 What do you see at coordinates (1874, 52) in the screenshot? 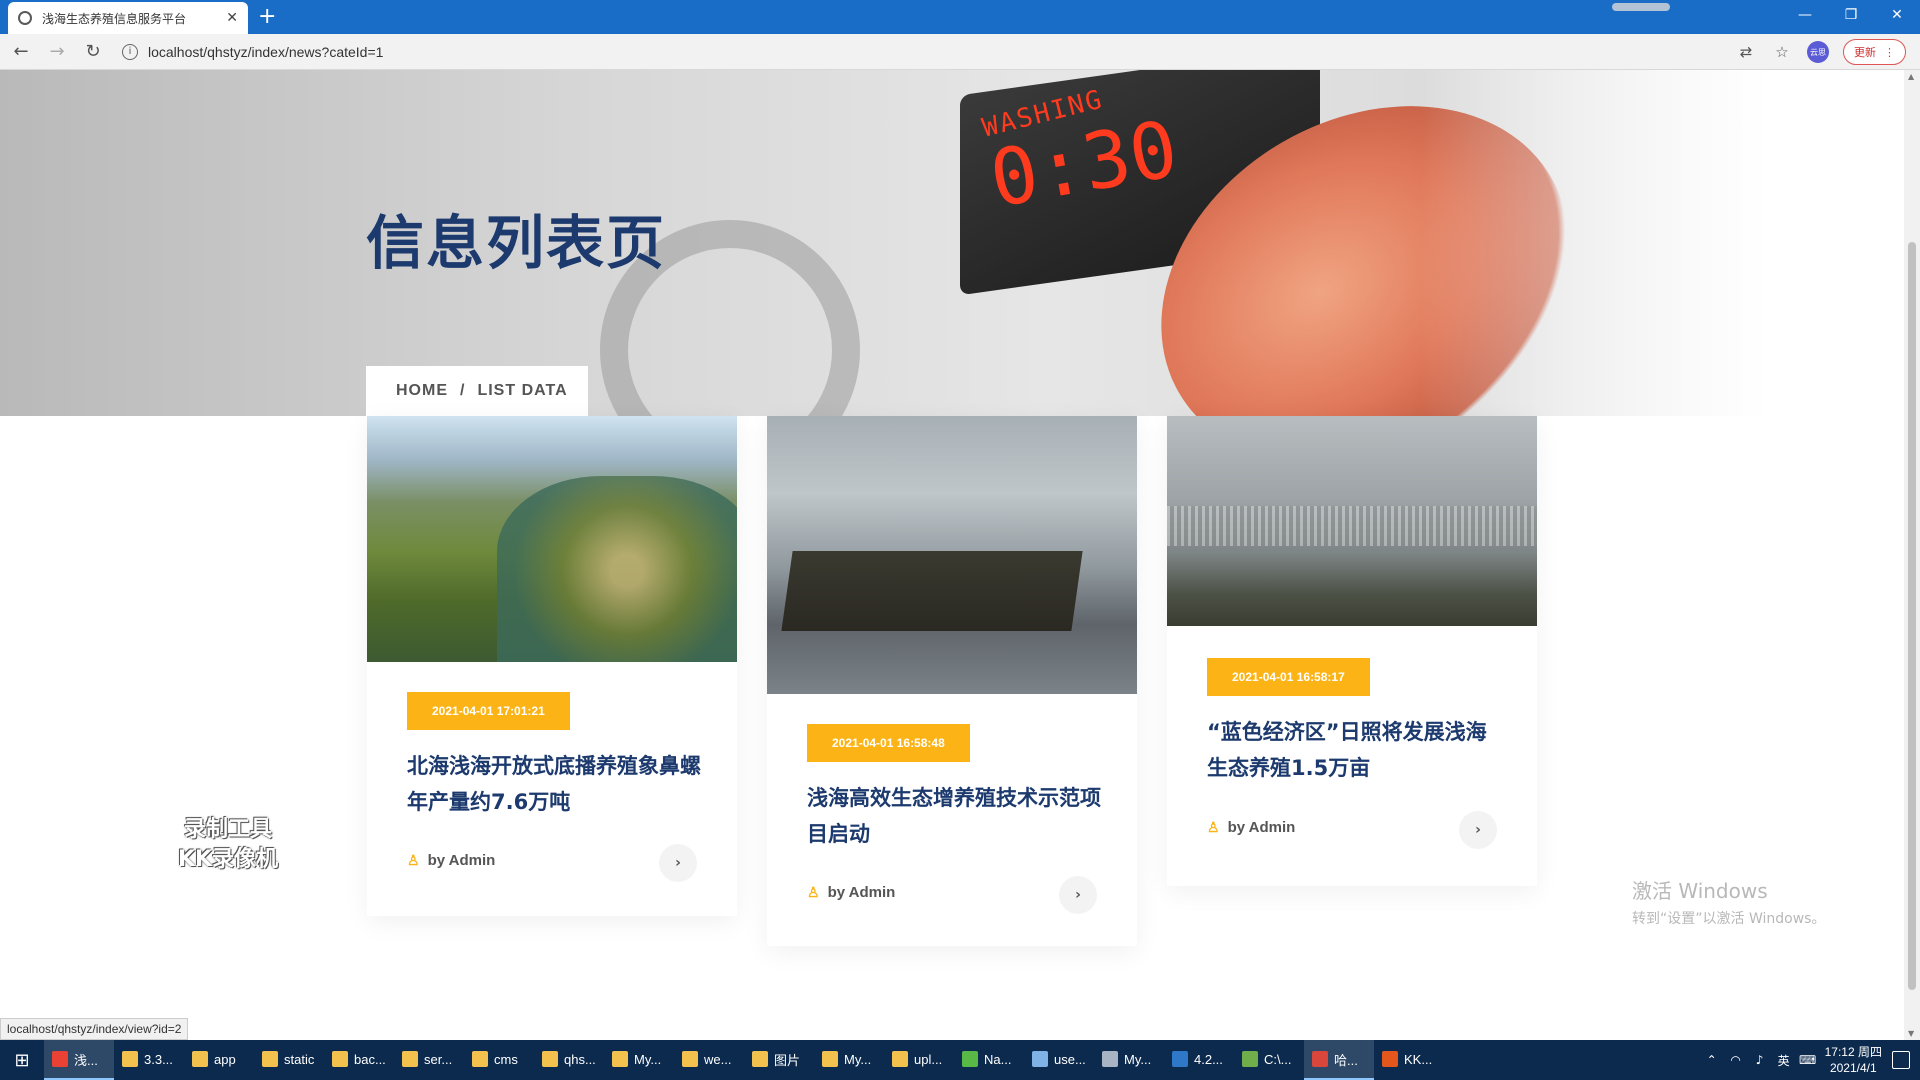
I see `update-button: 更新 ⋮` at bounding box center [1874, 52].